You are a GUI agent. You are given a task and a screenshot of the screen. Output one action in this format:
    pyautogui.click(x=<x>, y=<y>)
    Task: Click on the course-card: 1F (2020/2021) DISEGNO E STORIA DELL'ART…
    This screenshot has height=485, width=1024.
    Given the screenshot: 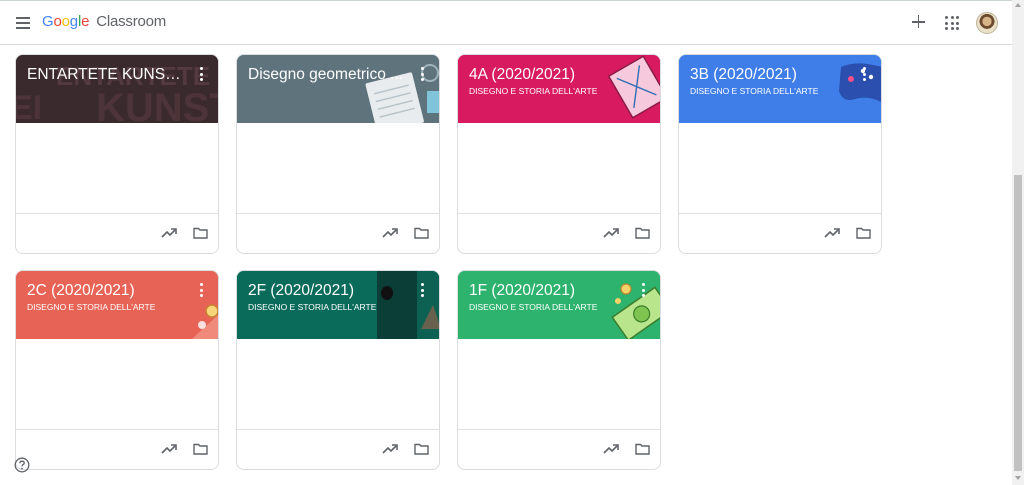 What is the action you would take?
    pyautogui.click(x=559, y=370)
    